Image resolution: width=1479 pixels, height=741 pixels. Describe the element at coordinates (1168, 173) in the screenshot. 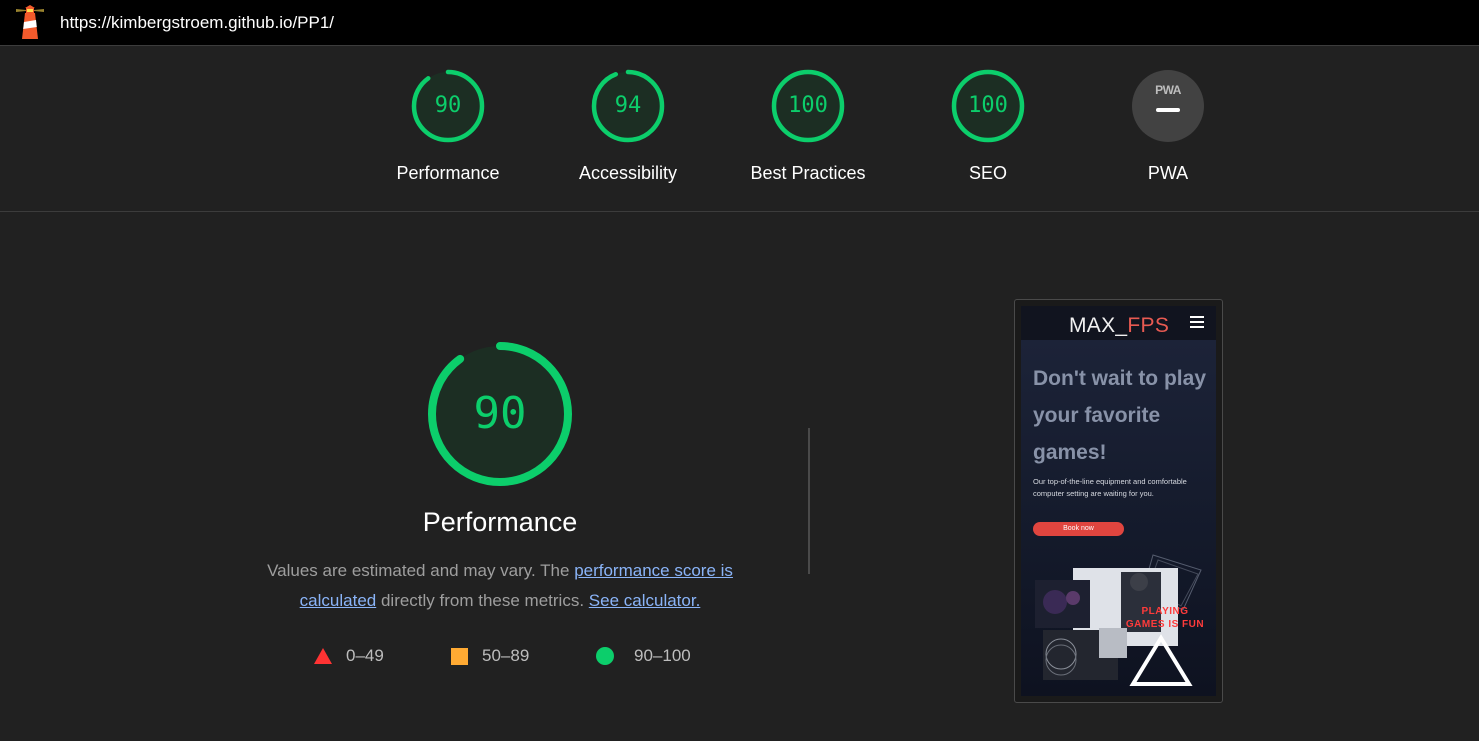

I see `gauge-label: PWA` at that location.